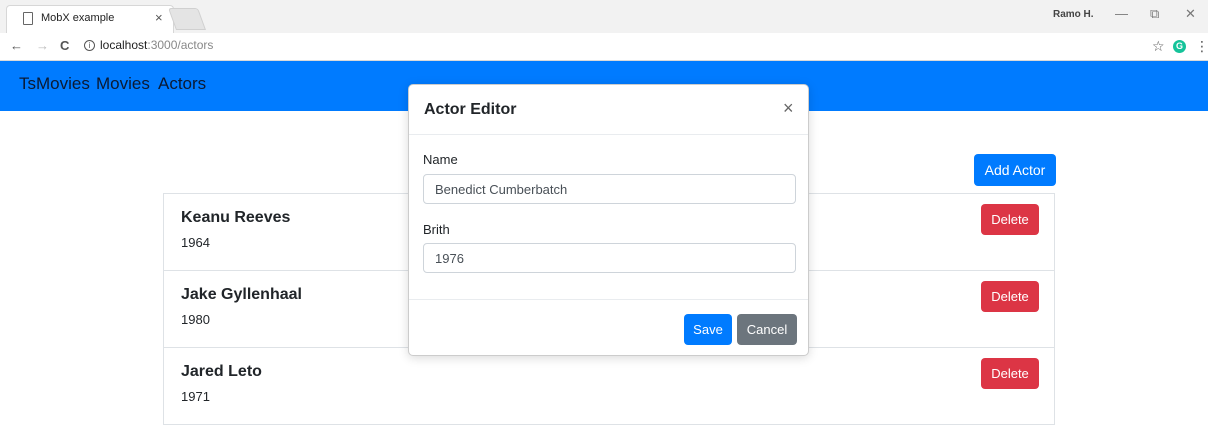 This screenshot has width=1208, height=433. What do you see at coordinates (1015, 170) in the screenshot?
I see `add-actor-button: Add Actor` at bounding box center [1015, 170].